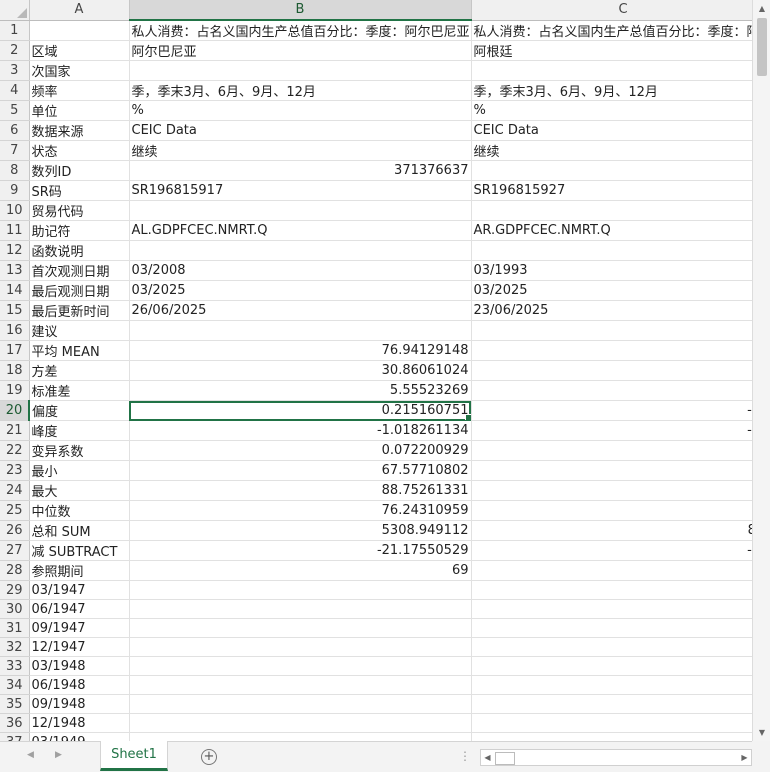  Describe the element at coordinates (134, 756) in the screenshot. I see `sheet-tab-sheet1: Sheet1` at that location.